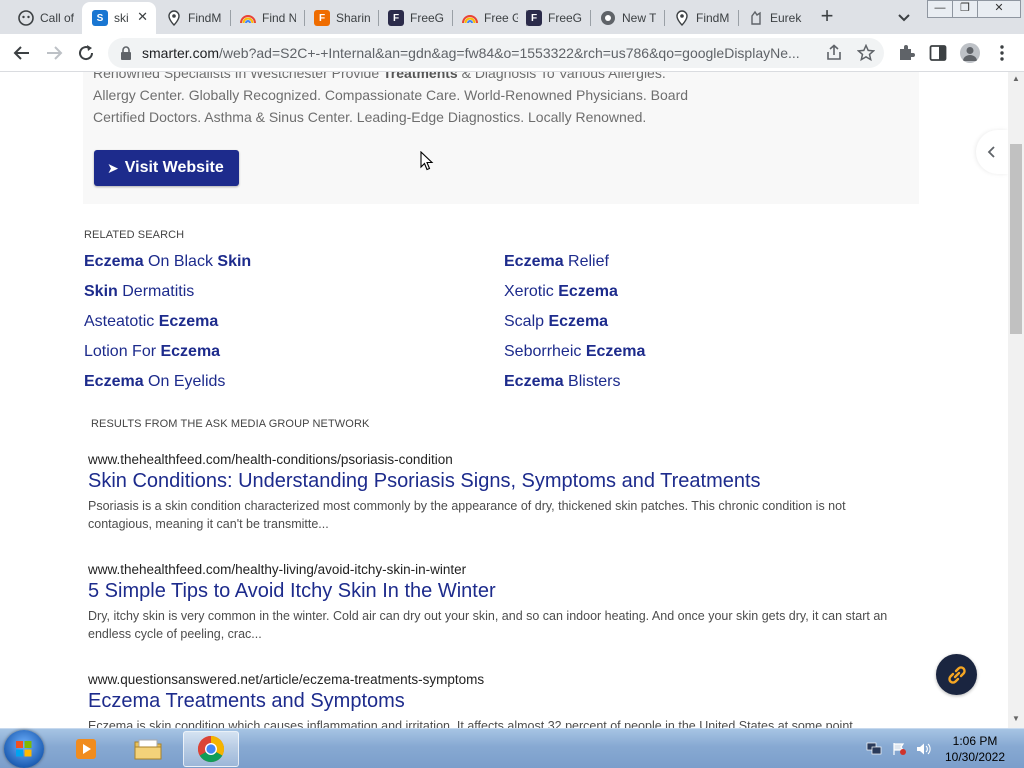  Describe the element at coordinates (899, 749) in the screenshot. I see `action-center-flag-icon` at that location.